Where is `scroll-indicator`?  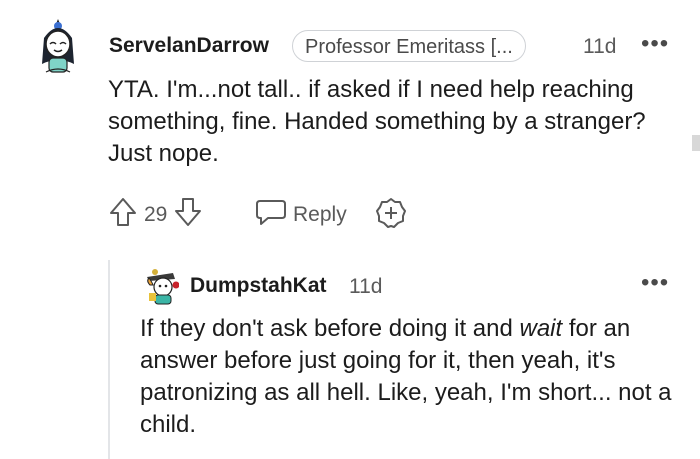
scroll-indicator is located at coordinates (696, 143).